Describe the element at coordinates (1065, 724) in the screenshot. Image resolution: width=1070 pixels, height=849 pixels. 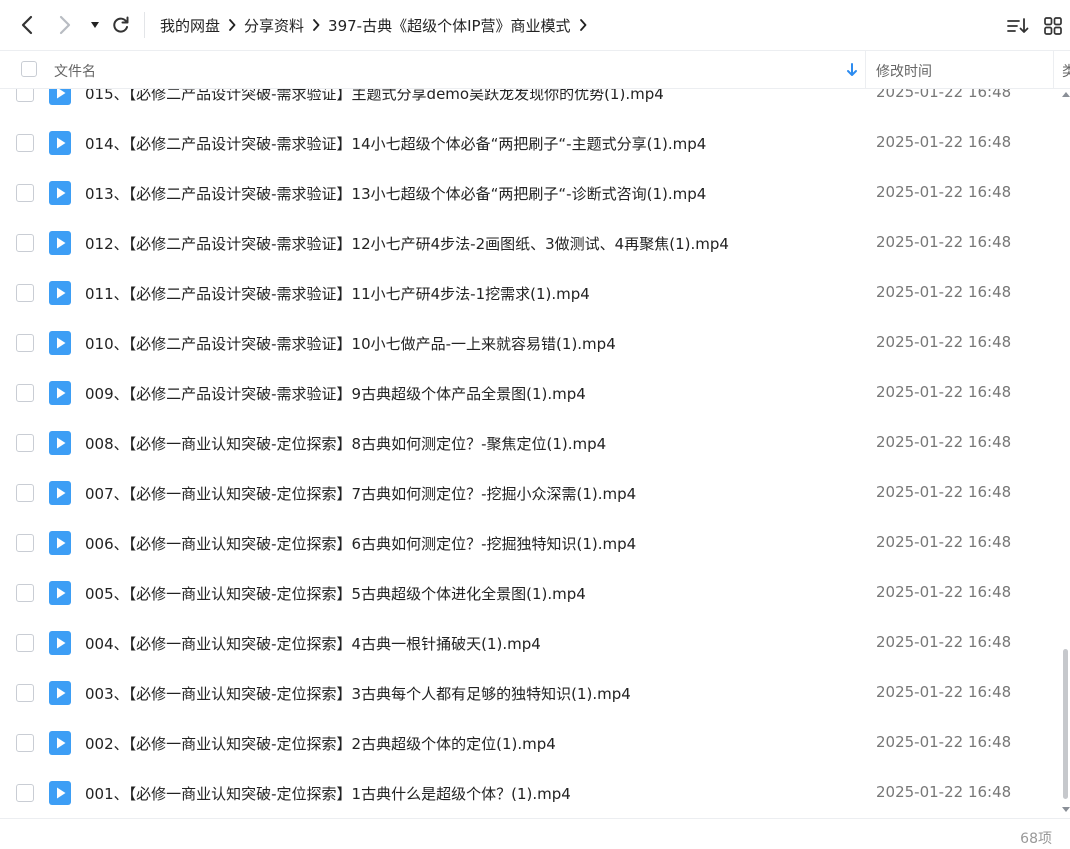
I see `scrollbar-thumb` at that location.